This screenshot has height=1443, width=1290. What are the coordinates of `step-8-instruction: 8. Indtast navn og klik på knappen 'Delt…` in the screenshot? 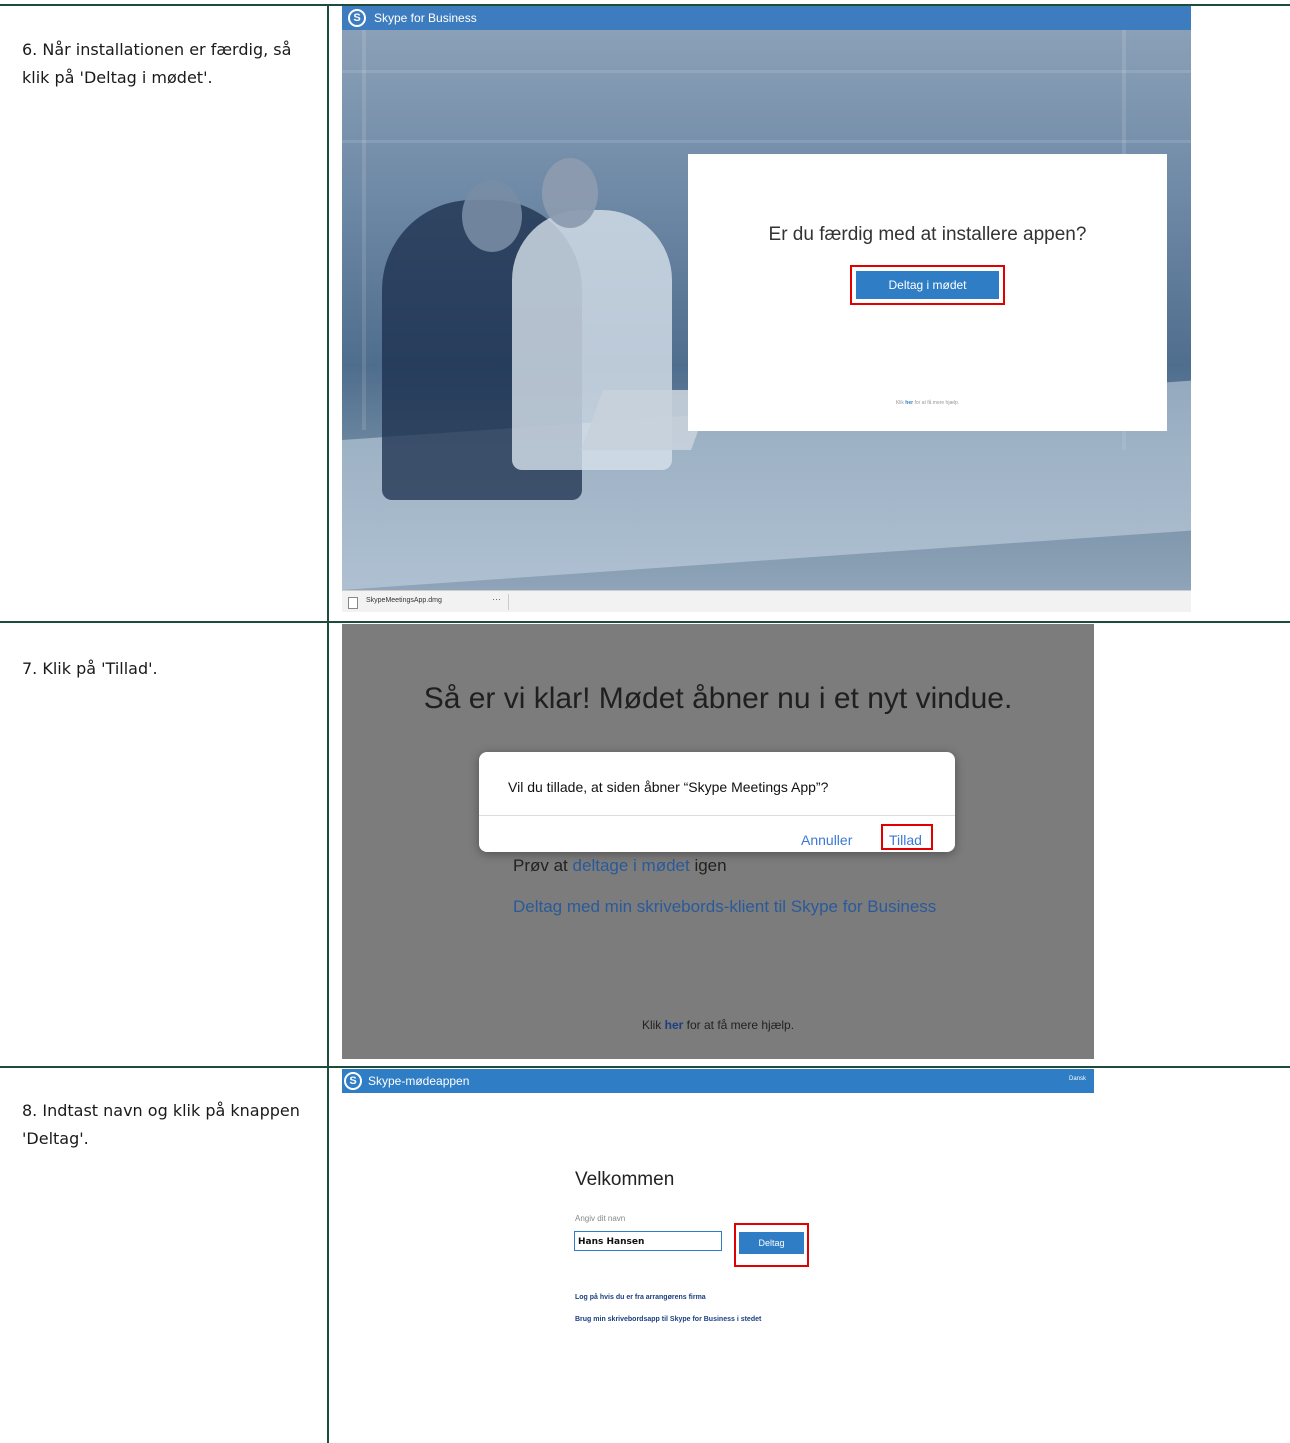 It's located at (161, 1124).